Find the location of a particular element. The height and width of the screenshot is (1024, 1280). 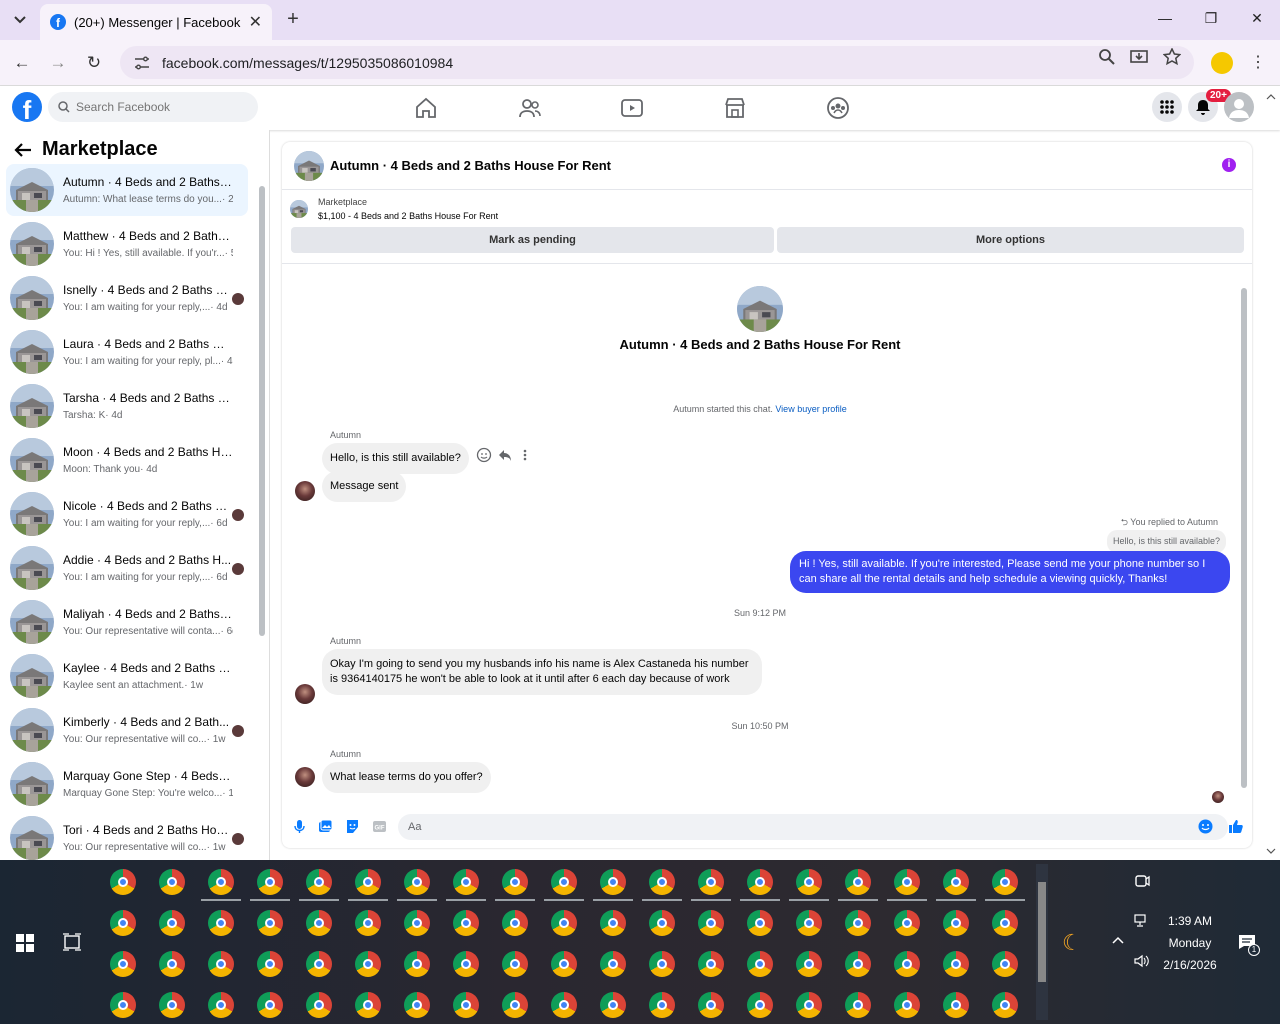

show-hidden-icons-chevron-icon is located at coordinates (1118, 940).